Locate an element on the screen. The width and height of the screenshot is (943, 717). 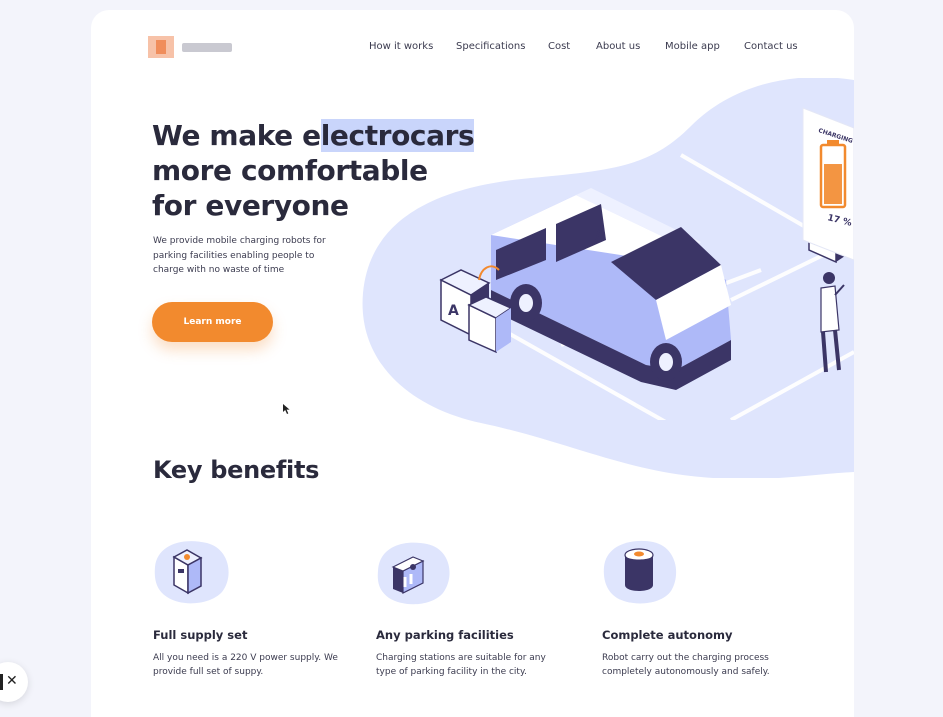
parking-facility-icon is located at coordinates (413, 573).